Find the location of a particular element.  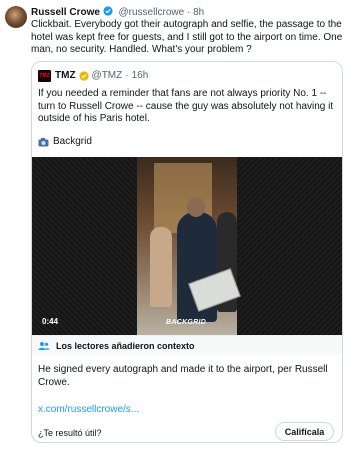

author-name: Russell Crowe is located at coordinates (65, 12).